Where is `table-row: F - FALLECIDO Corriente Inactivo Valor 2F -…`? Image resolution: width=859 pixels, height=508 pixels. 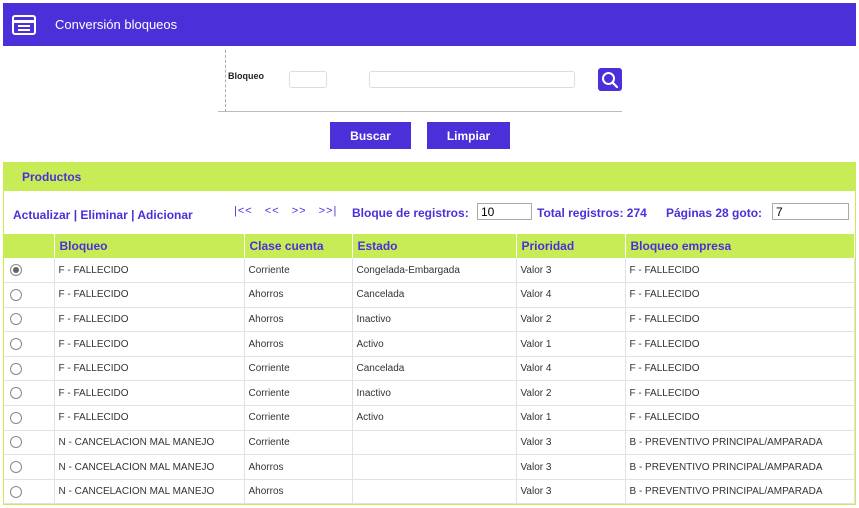 table-row: F - FALLECIDO Corriente Inactivo Valor 2F -… is located at coordinates (429, 393).